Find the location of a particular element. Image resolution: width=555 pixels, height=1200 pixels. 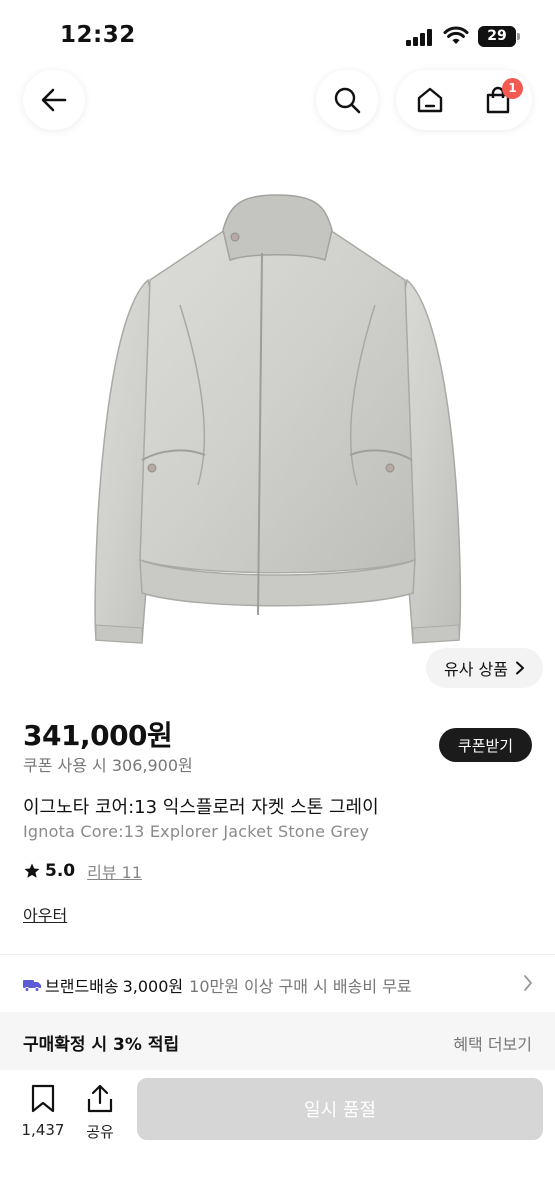

bookmark-button: 1,437 is located at coordinates (43, 1111).